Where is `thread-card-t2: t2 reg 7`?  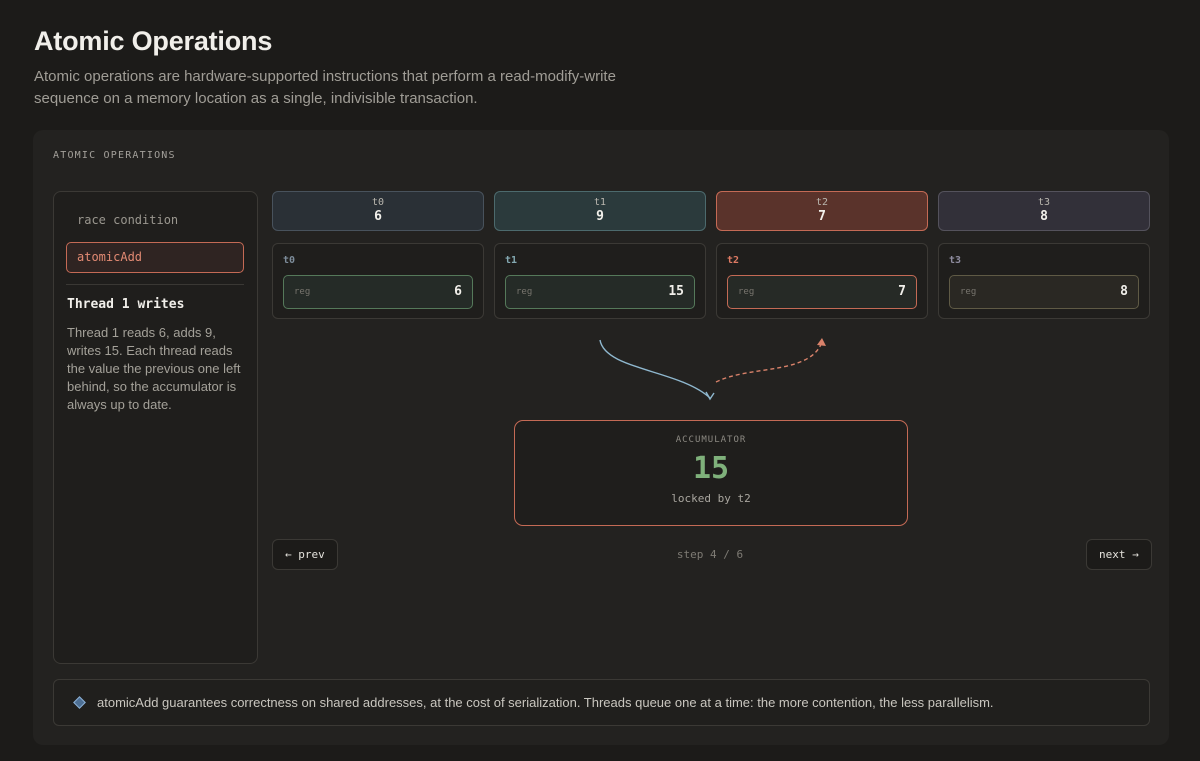 thread-card-t2: t2 reg 7 is located at coordinates (822, 281).